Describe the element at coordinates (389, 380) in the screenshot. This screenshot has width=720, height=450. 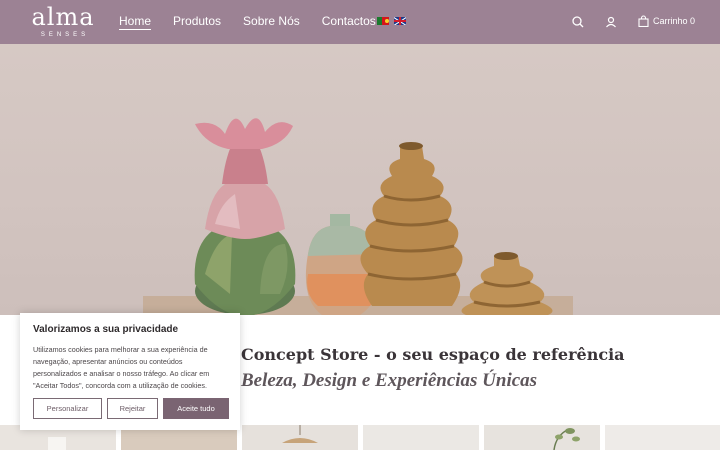
I see `store-subtagline: Beleza, Design e Experiências Únicas` at that location.